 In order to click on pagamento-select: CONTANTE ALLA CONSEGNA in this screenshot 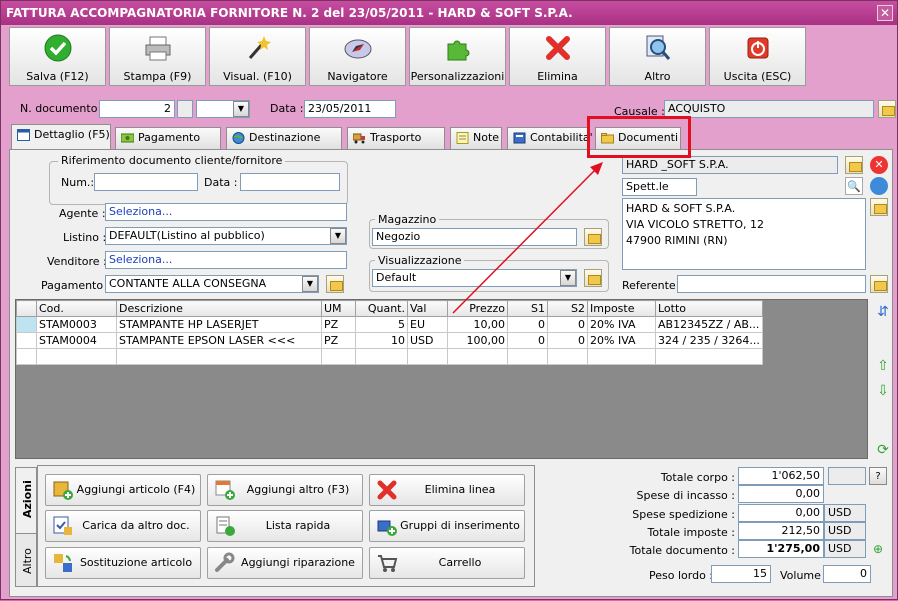, I will do `click(212, 284)`.